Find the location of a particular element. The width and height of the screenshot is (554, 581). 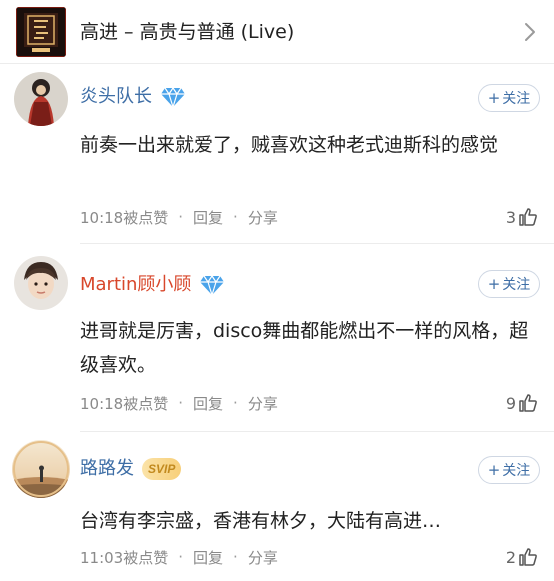

song-title: 高进 – 高贵与普通 (Live) is located at coordinates (187, 32).